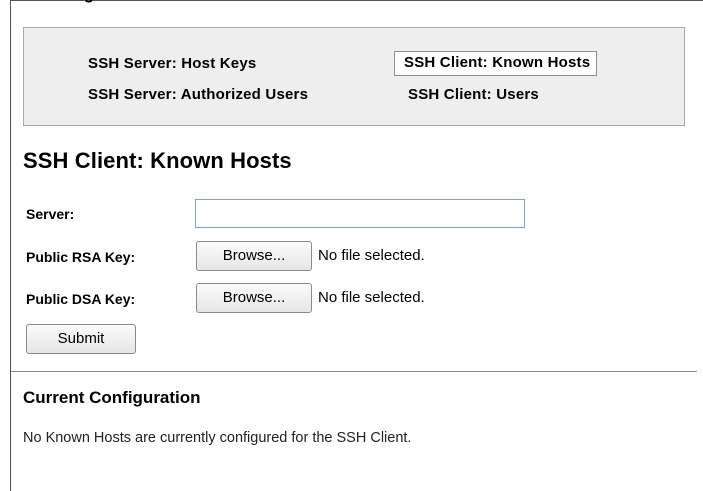  Describe the element at coordinates (50, 214) in the screenshot. I see `server-label: Server:` at that location.